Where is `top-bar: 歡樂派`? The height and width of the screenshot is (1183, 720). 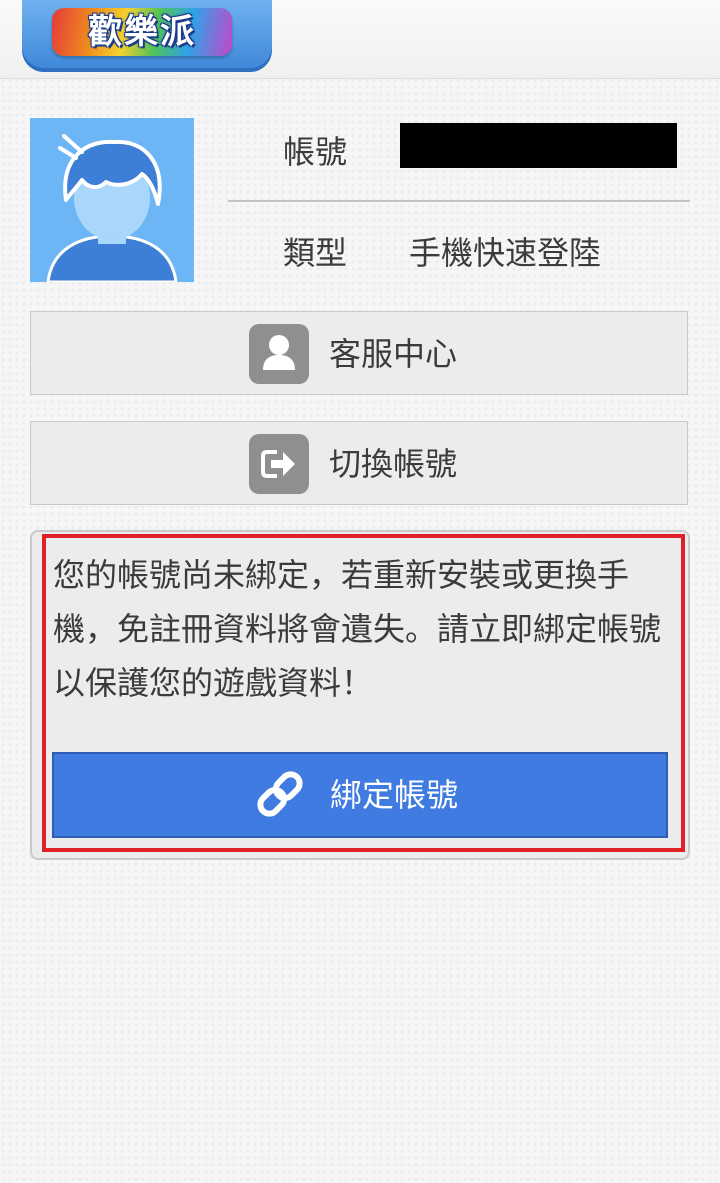 top-bar: 歡樂派 is located at coordinates (360, 39).